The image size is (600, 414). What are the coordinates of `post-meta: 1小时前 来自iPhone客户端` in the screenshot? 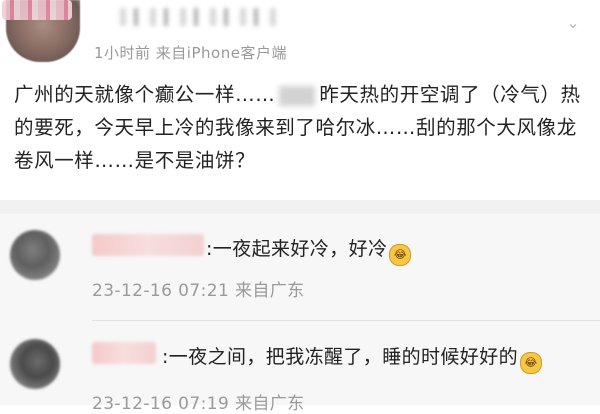 It's located at (190, 53).